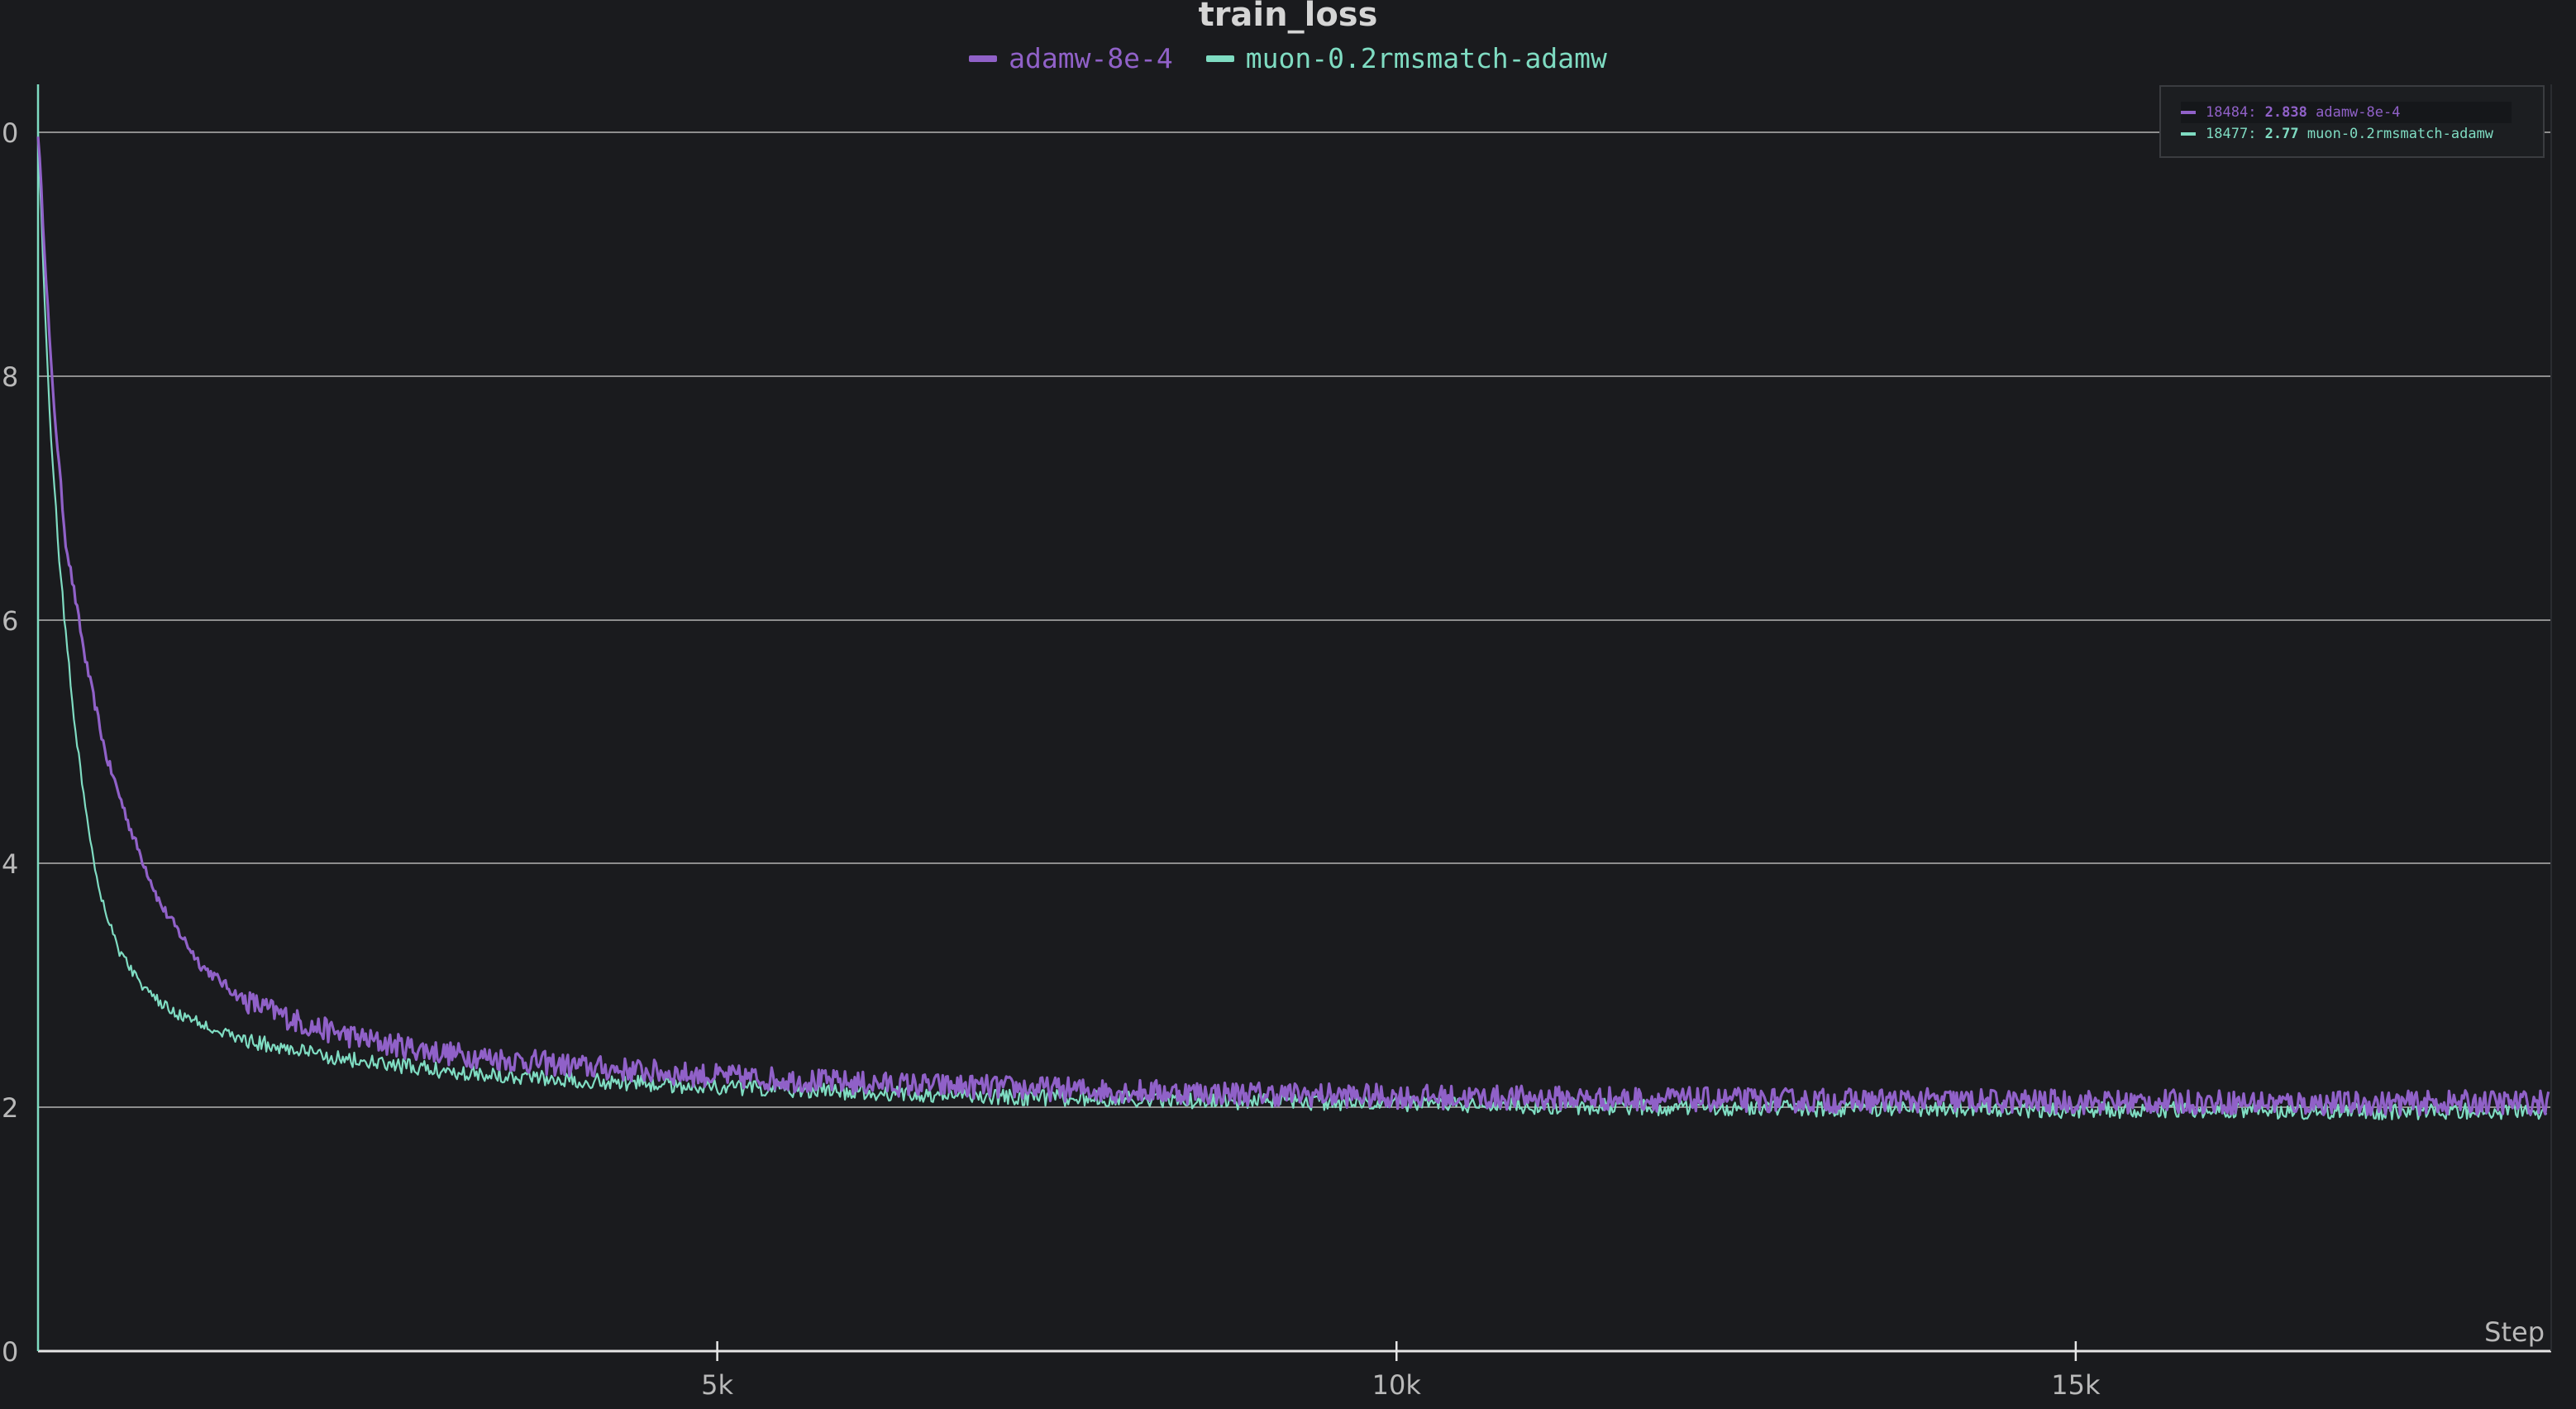 This screenshot has height=1409, width=2576. I want to click on legend-swatch-muon, so click(1219, 58).